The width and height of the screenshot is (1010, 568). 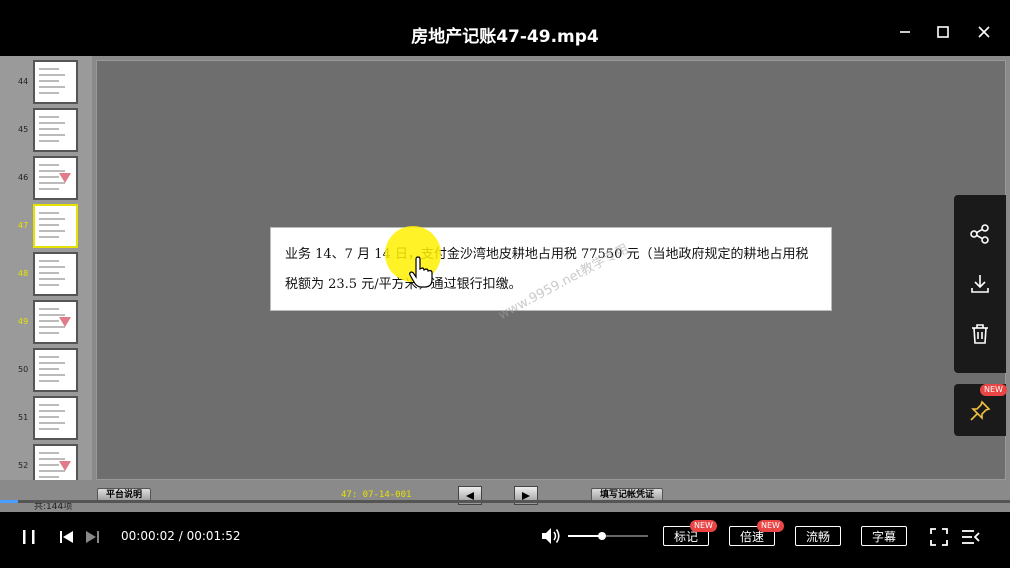 I want to click on slide-thumbnail: 50, so click(x=46, y=370).